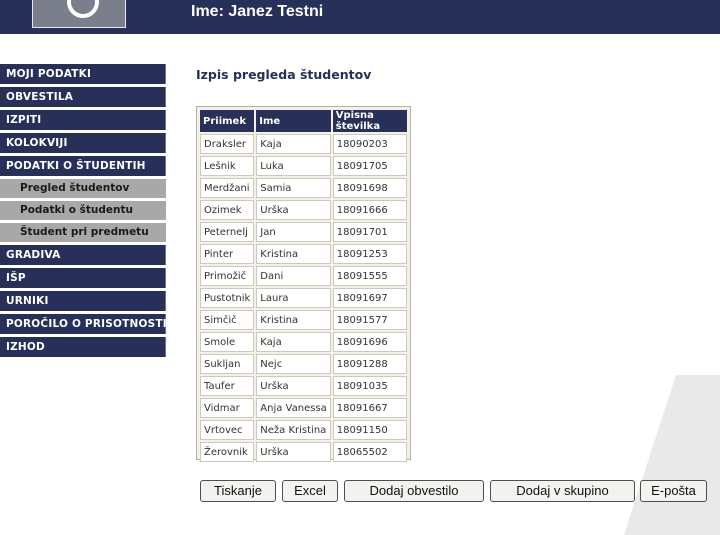 Image resolution: width=720 pixels, height=535 pixels. I want to click on sidebar-item-porocilo-o-prisotnosti: POROČILO O PRISOTNOSTI, so click(83, 324).